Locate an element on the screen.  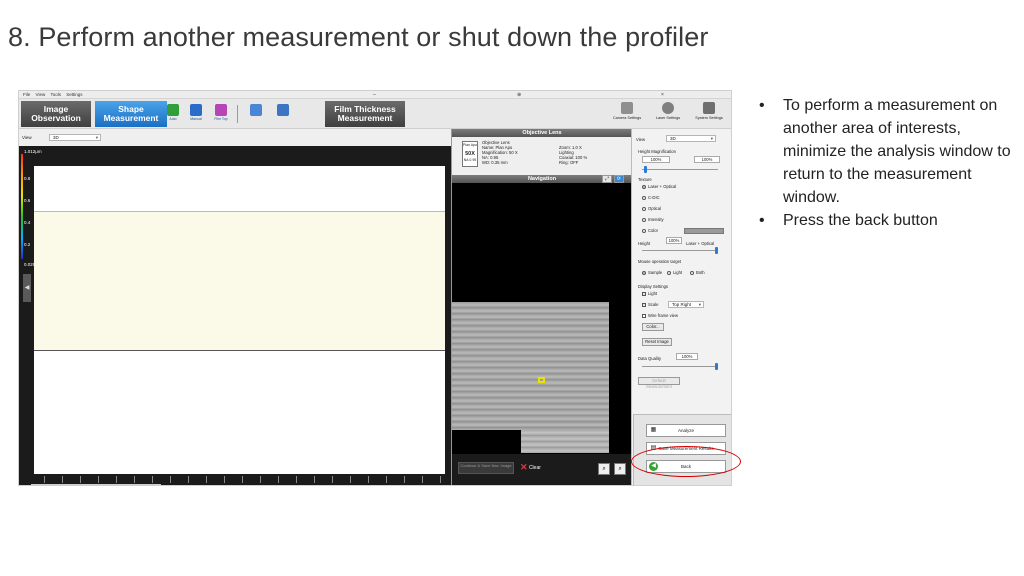
minimize-icon: – is located at coordinates (374, 95).